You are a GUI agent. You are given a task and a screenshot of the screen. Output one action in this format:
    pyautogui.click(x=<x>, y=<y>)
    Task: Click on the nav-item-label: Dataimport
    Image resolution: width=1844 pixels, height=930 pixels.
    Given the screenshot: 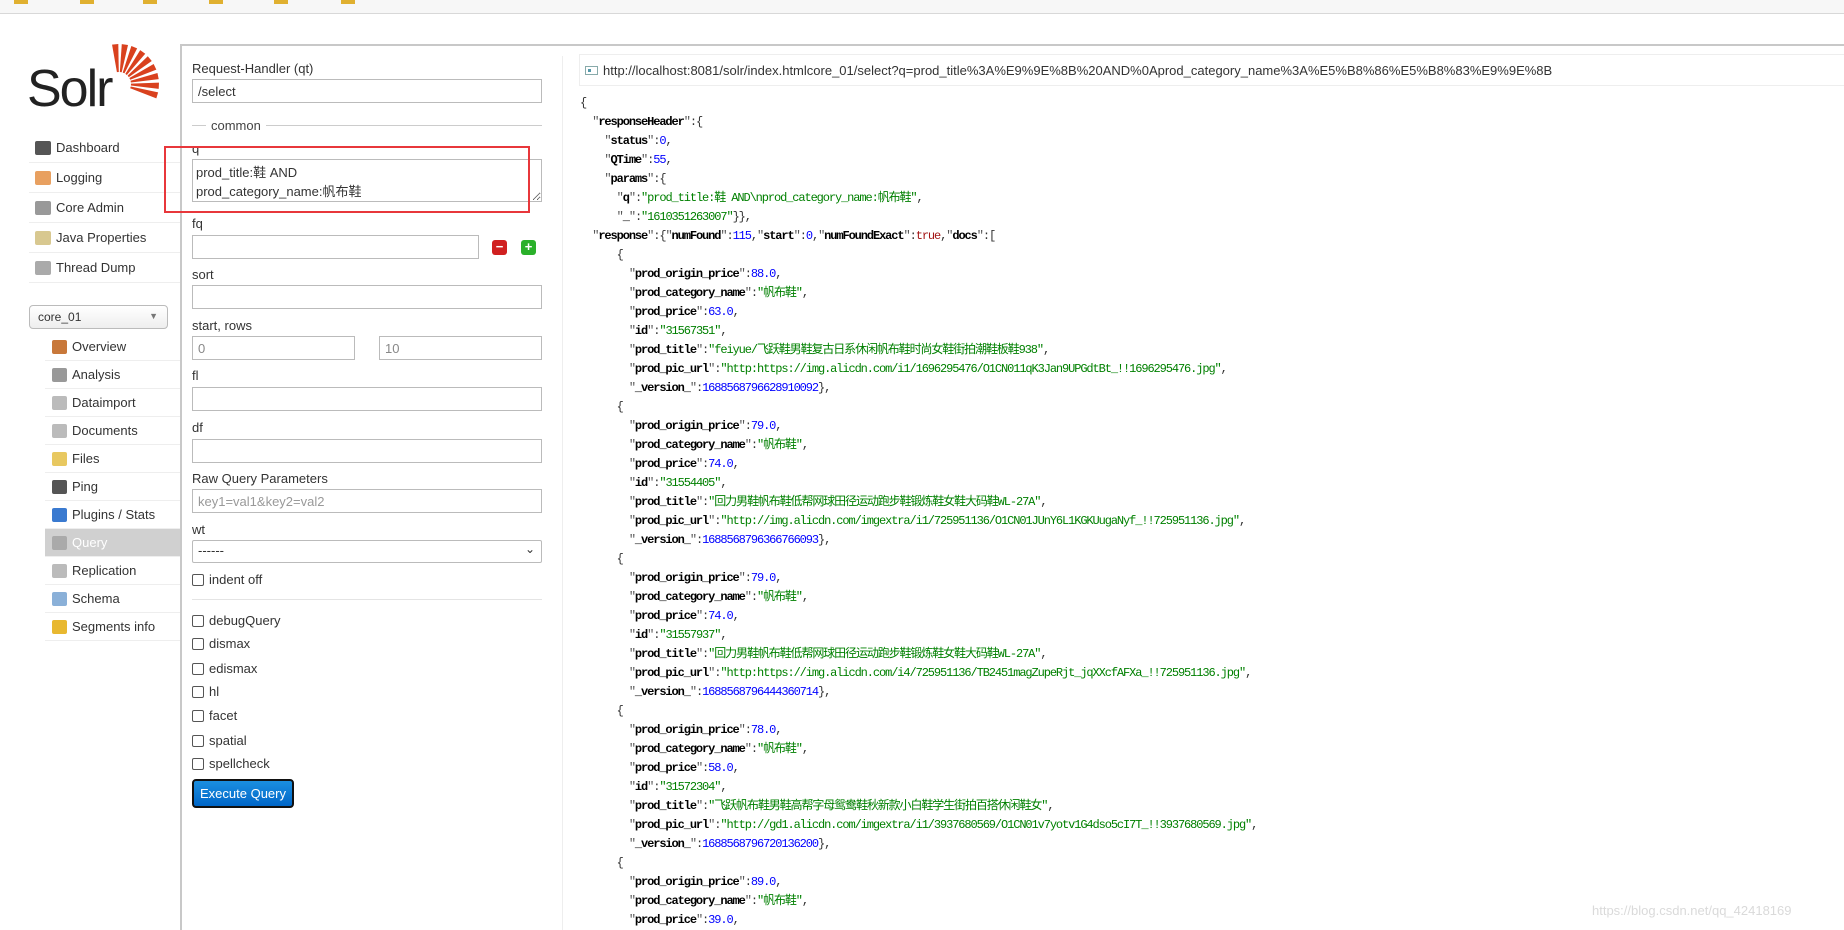 What is the action you would take?
    pyautogui.click(x=104, y=402)
    